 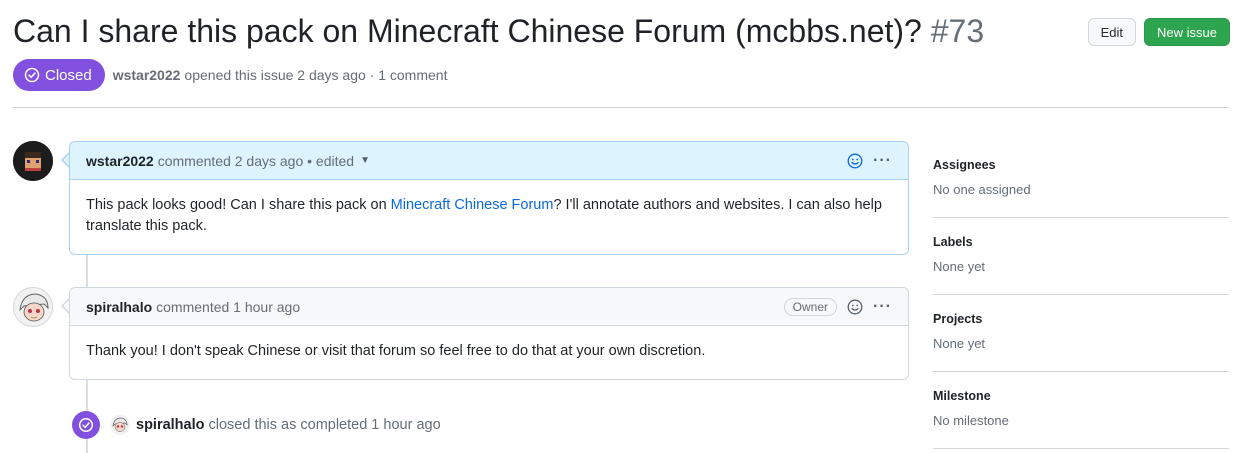 I want to click on comment-actions: ···, so click(x=869, y=161).